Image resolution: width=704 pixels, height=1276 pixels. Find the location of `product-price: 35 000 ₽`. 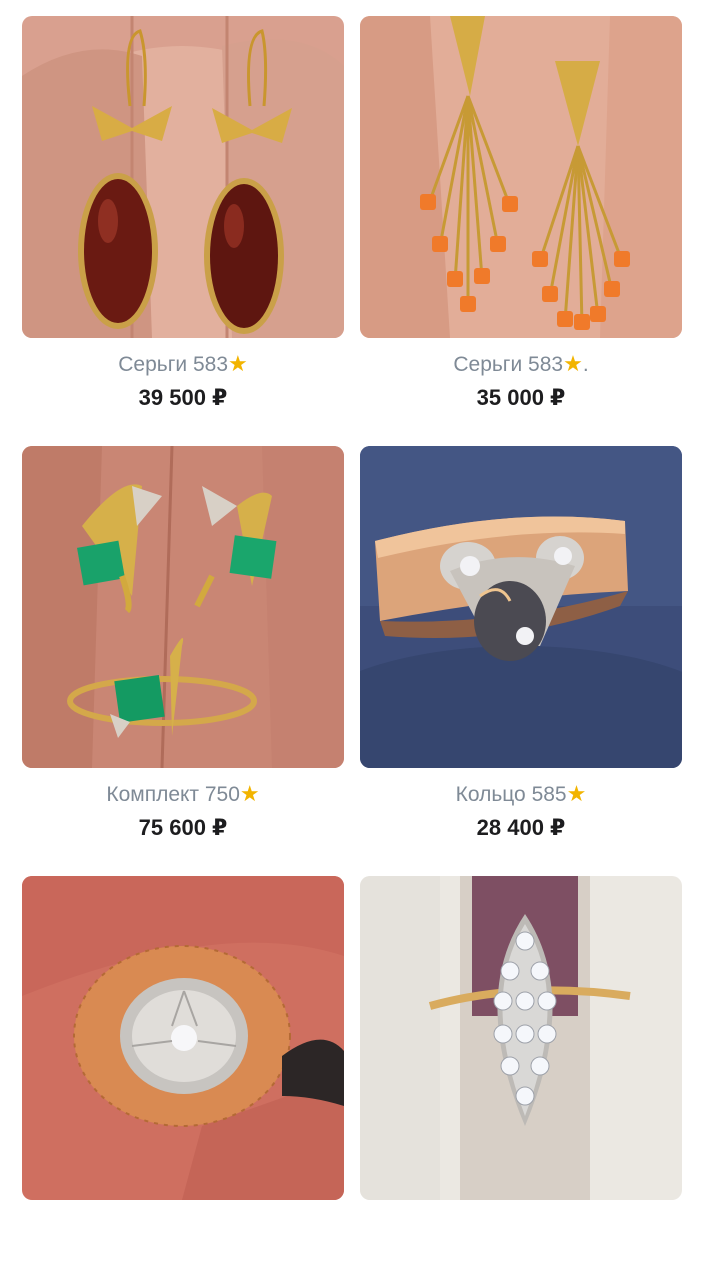

product-price: 35 000 ₽ is located at coordinates (521, 397).